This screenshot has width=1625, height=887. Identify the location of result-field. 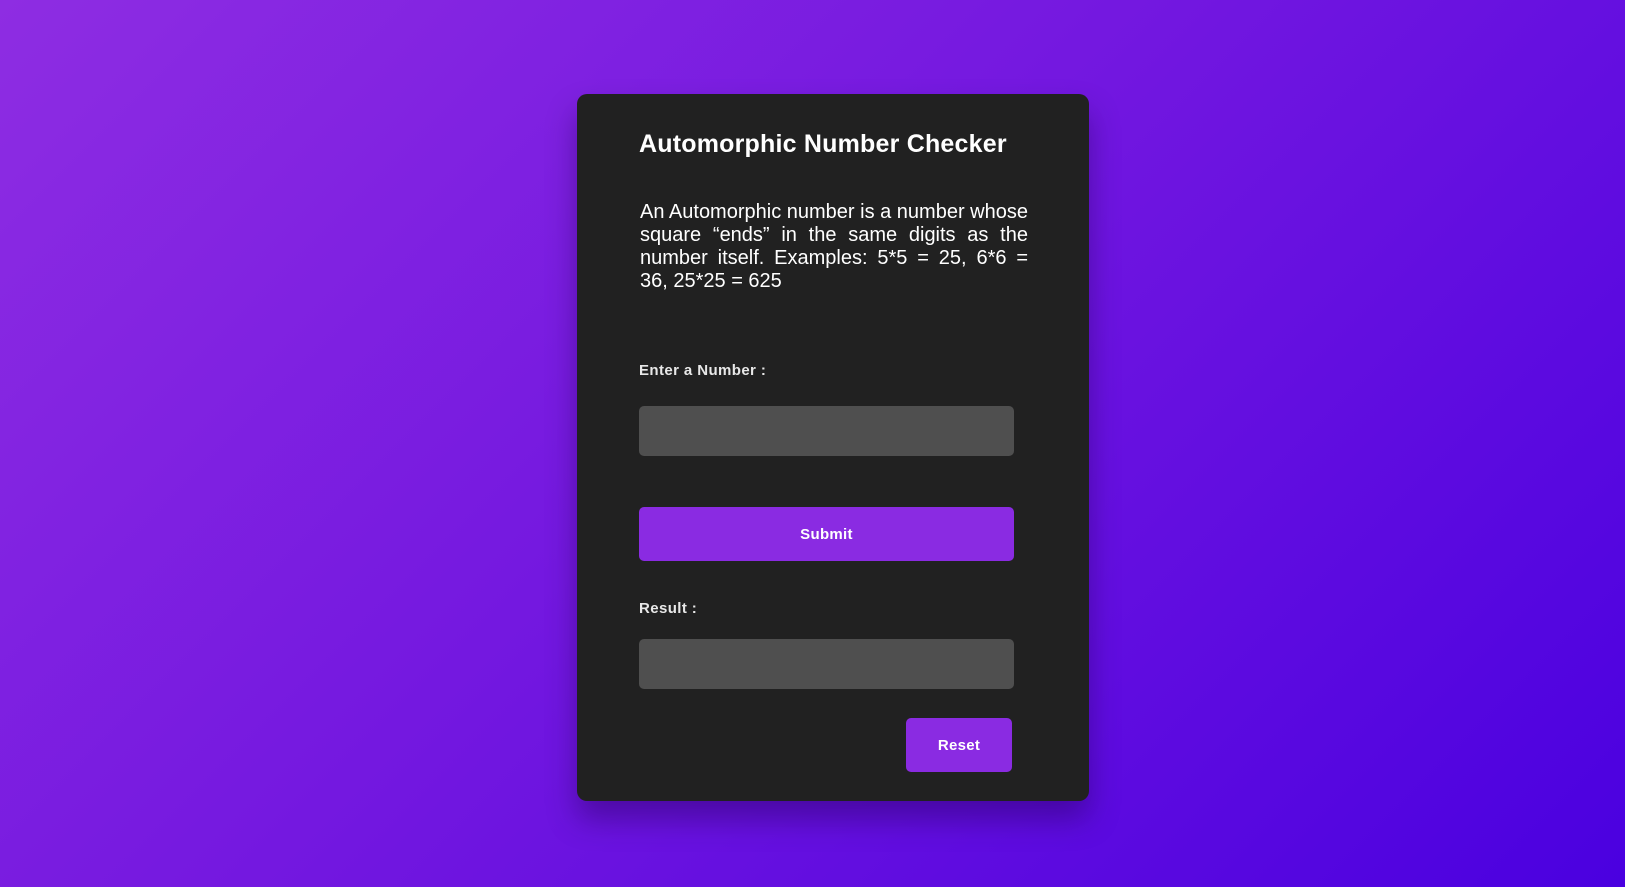
(826, 664).